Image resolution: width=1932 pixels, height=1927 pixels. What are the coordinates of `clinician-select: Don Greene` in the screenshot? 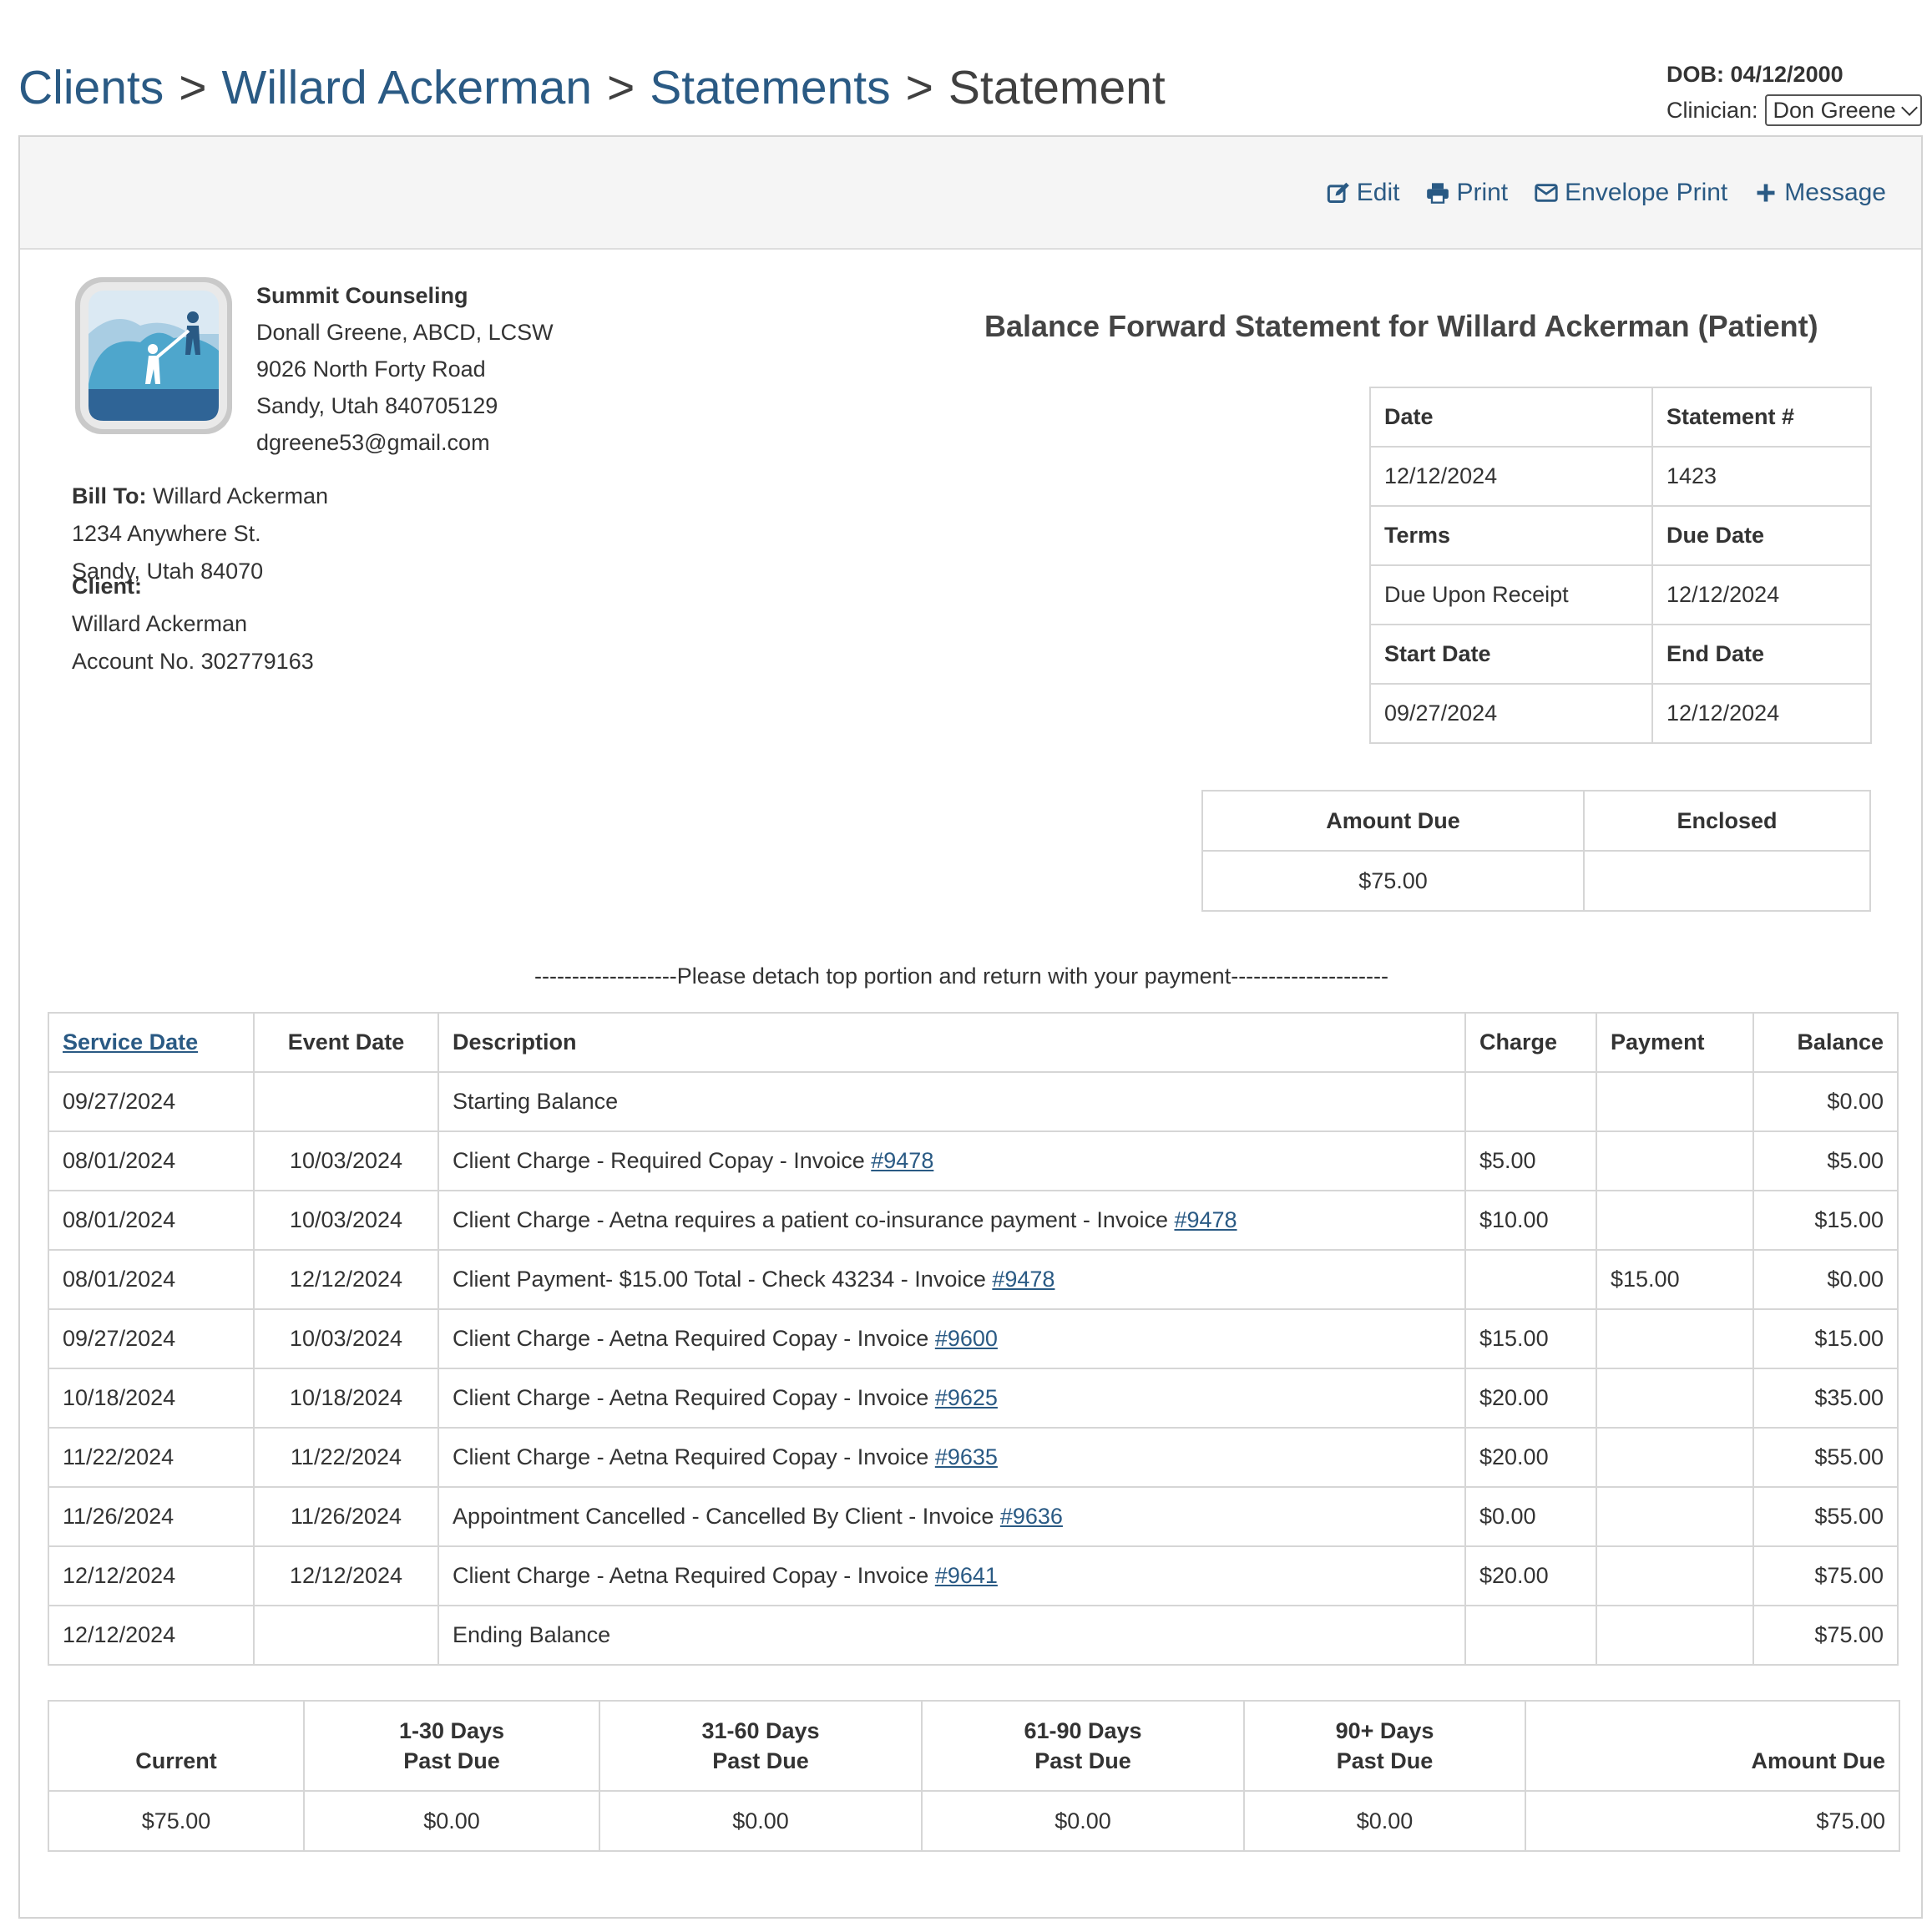 It's located at (1843, 110).